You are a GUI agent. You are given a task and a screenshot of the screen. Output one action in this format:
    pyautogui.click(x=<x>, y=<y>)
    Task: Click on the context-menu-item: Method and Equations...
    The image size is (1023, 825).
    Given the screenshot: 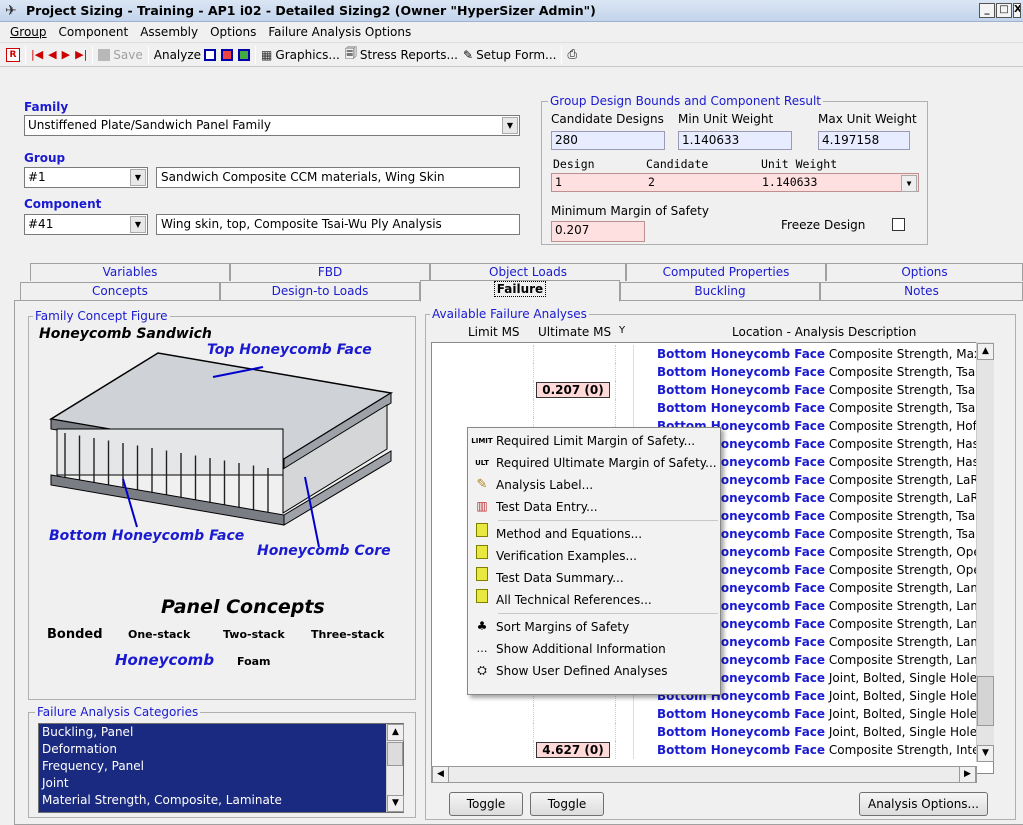 What is the action you would take?
    pyautogui.click(x=594, y=533)
    